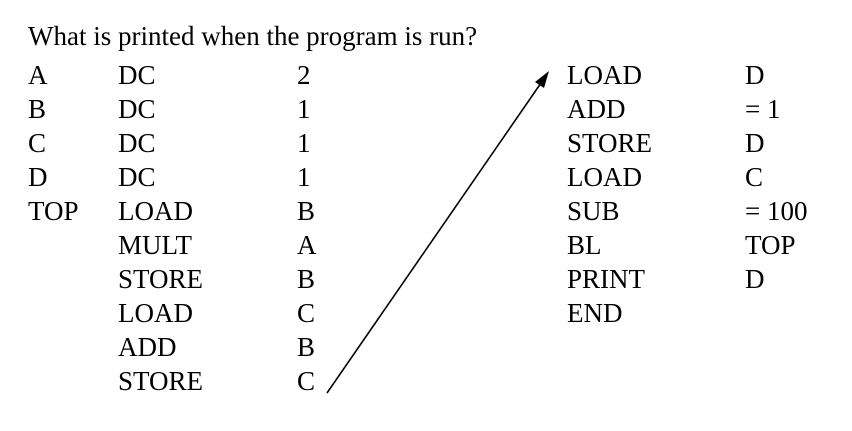 The height and width of the screenshot is (431, 852). I want to click on line-opcode: SUB, so click(593, 211).